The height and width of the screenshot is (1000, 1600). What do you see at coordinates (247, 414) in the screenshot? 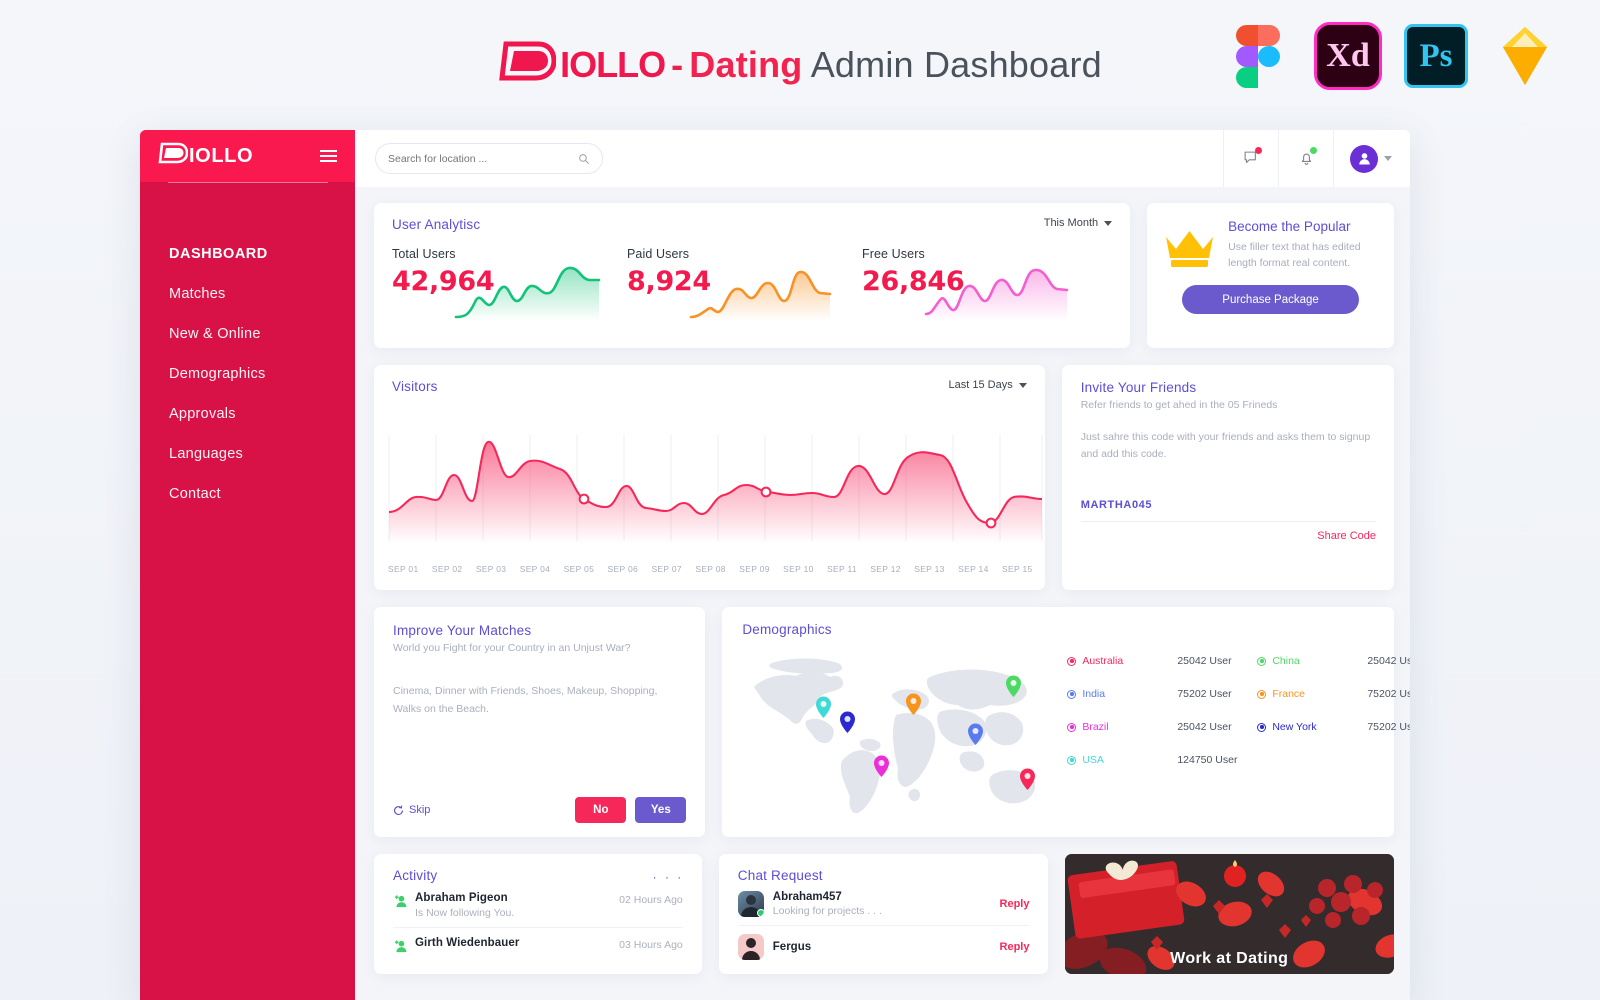
I see `sidebar-item-approvals: Approvals` at bounding box center [247, 414].